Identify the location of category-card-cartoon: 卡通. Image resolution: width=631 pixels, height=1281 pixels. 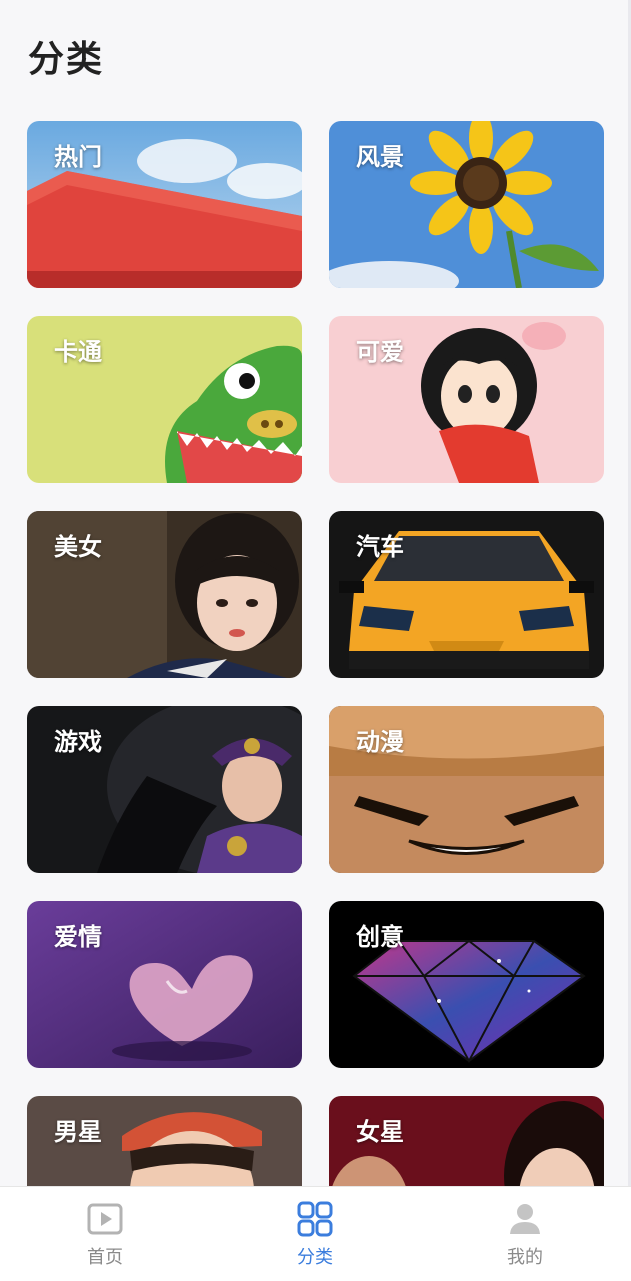
(164, 399).